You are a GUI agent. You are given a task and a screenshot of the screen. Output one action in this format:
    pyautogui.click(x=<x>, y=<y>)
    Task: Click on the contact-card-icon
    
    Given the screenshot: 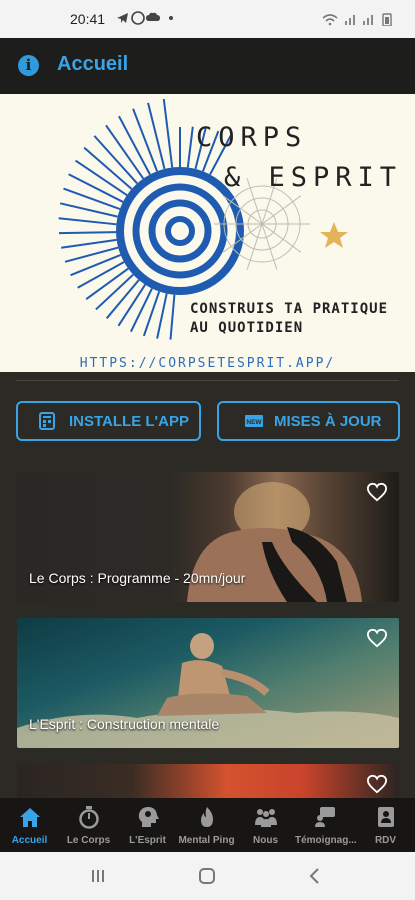 What is the action you would take?
    pyautogui.click(x=386, y=817)
    